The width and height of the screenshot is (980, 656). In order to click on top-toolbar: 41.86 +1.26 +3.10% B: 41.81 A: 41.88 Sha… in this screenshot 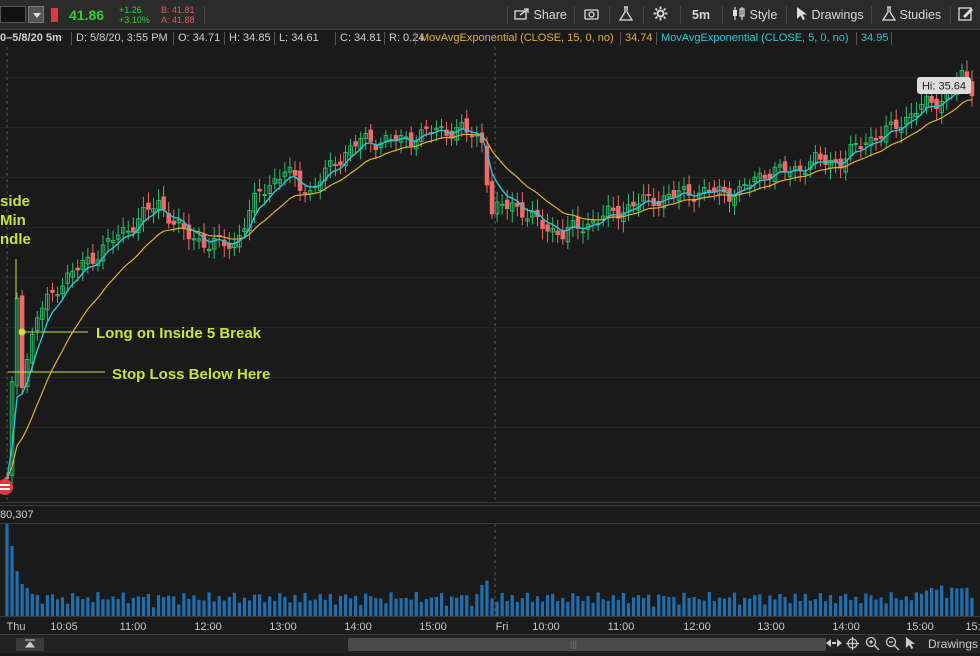, I will do `click(490, 15)`.